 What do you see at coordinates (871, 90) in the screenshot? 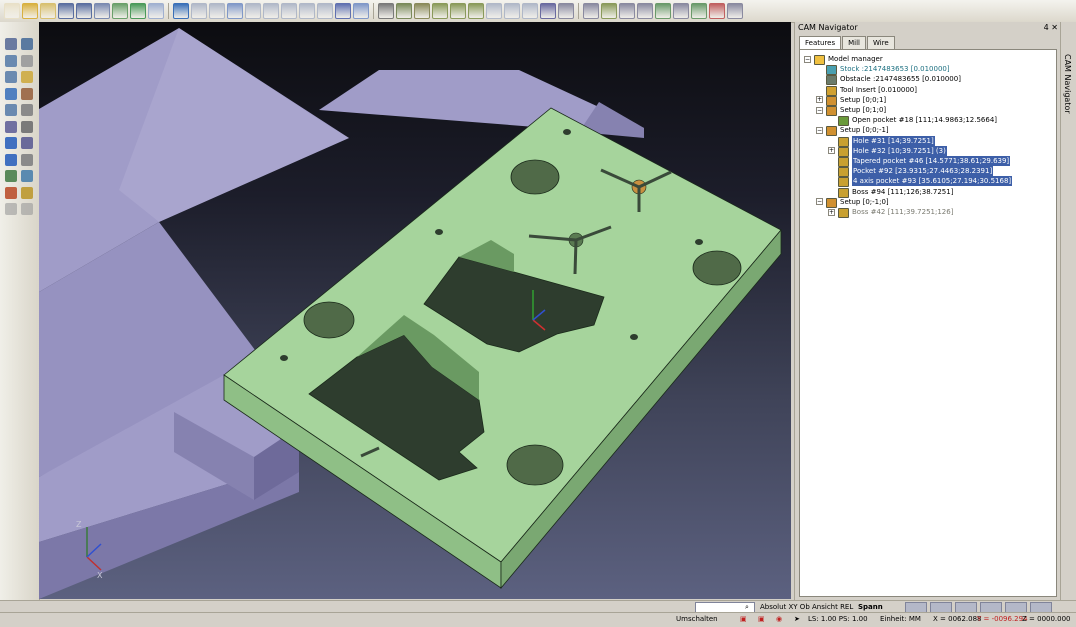
I see `tree-item: Tool Insert [0.010000]` at bounding box center [871, 90].